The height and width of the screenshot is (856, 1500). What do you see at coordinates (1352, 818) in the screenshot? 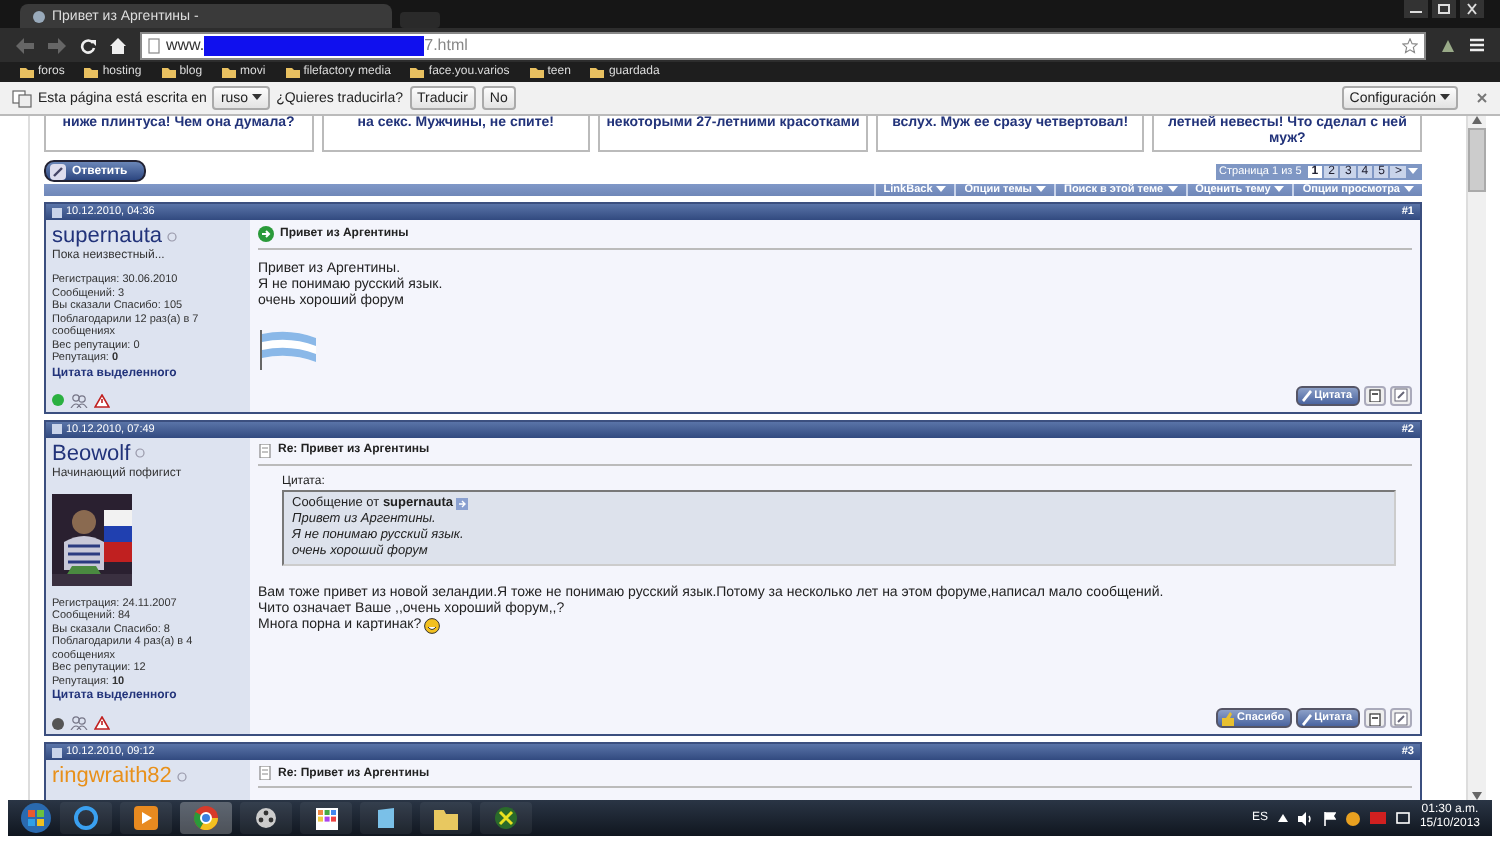
I see `shield-icon` at bounding box center [1352, 818].